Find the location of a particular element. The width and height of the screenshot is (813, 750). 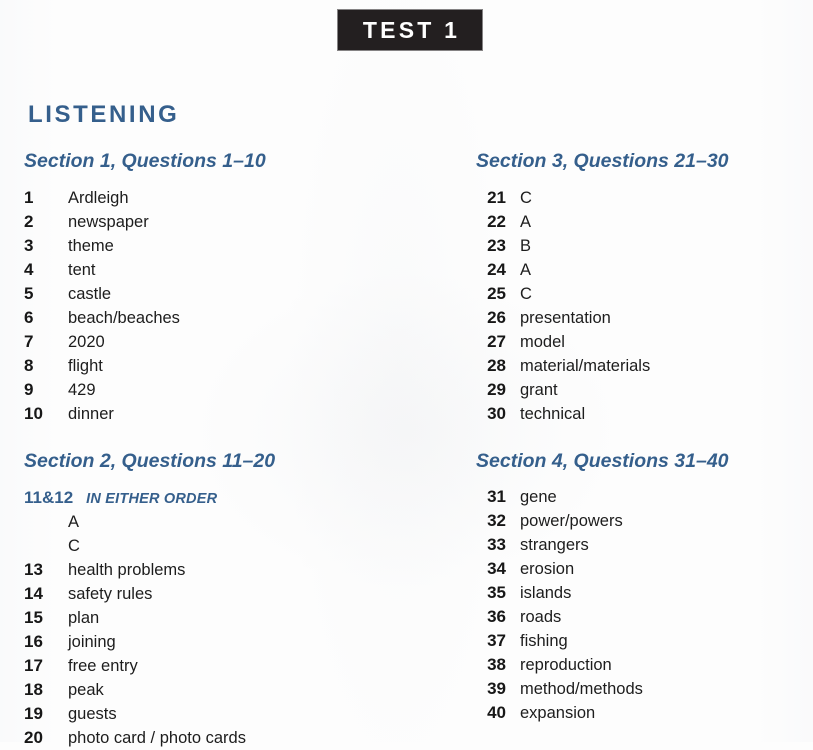

answer-row: 33strangers is located at coordinates (641, 545).